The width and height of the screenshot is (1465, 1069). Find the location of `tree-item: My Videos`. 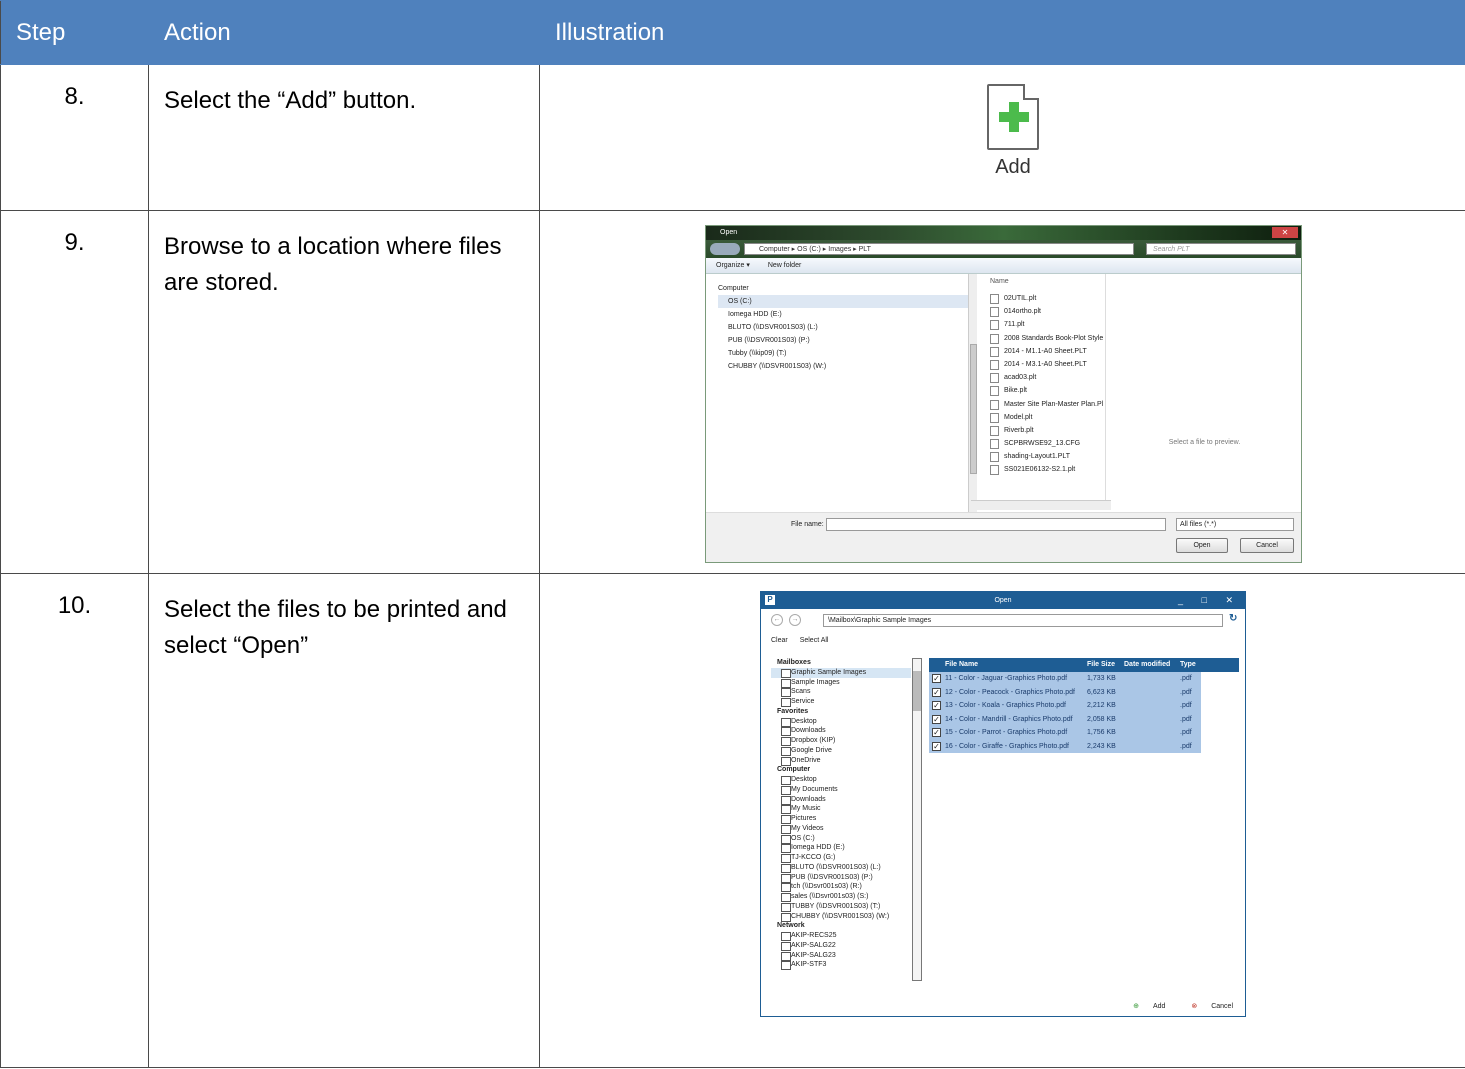

tree-item: My Videos is located at coordinates (841, 829).